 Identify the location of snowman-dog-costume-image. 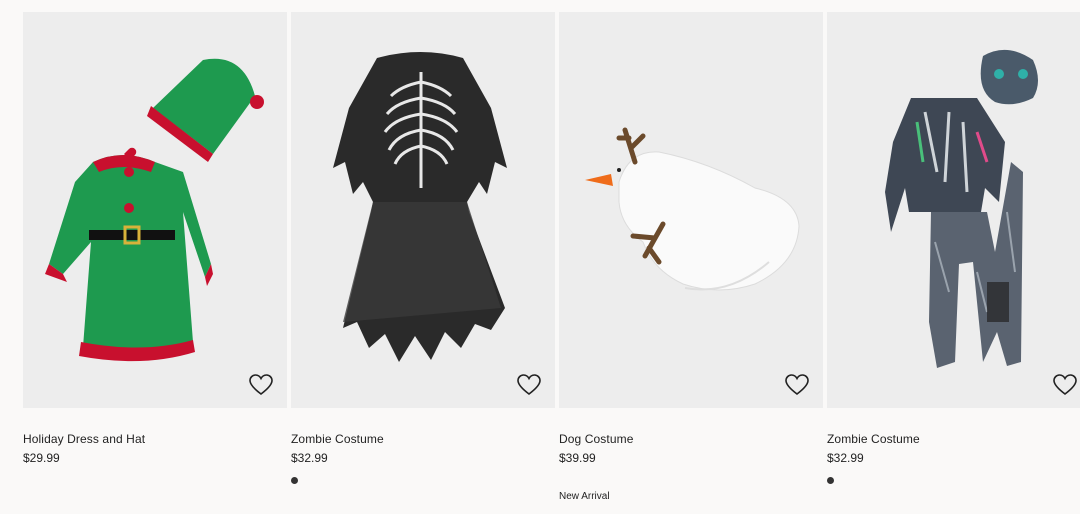
(692, 209).